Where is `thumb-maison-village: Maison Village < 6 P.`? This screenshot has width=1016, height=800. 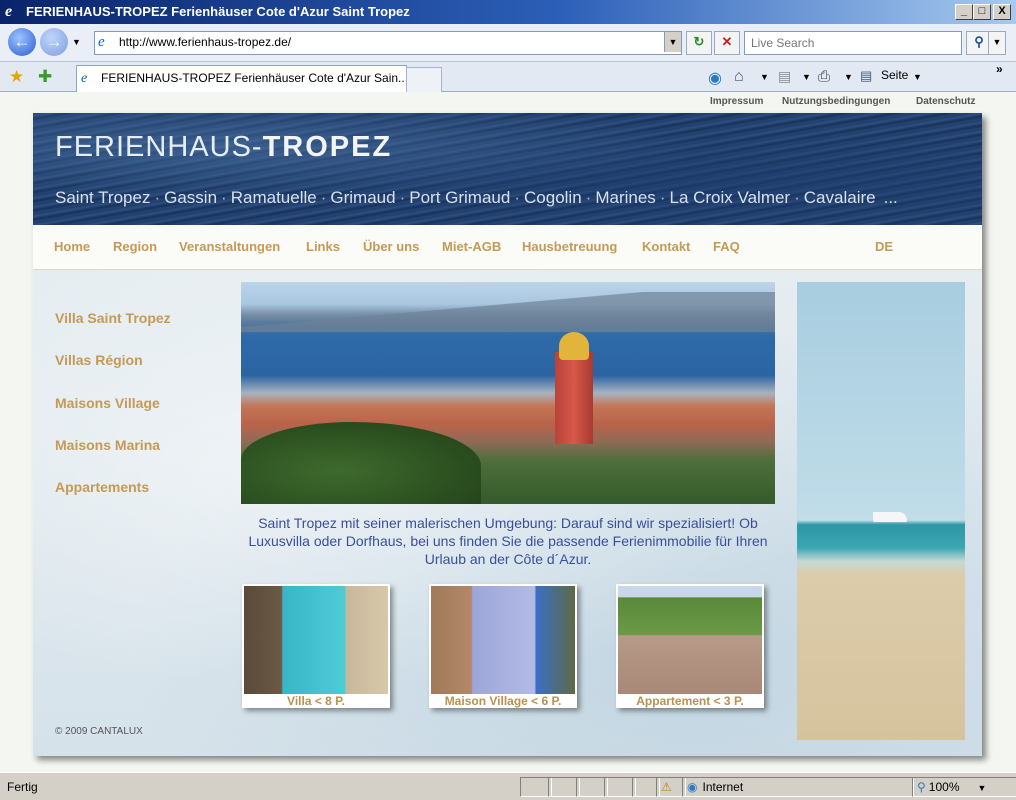
thumb-maison-village: Maison Village < 6 P. is located at coordinates (503, 646).